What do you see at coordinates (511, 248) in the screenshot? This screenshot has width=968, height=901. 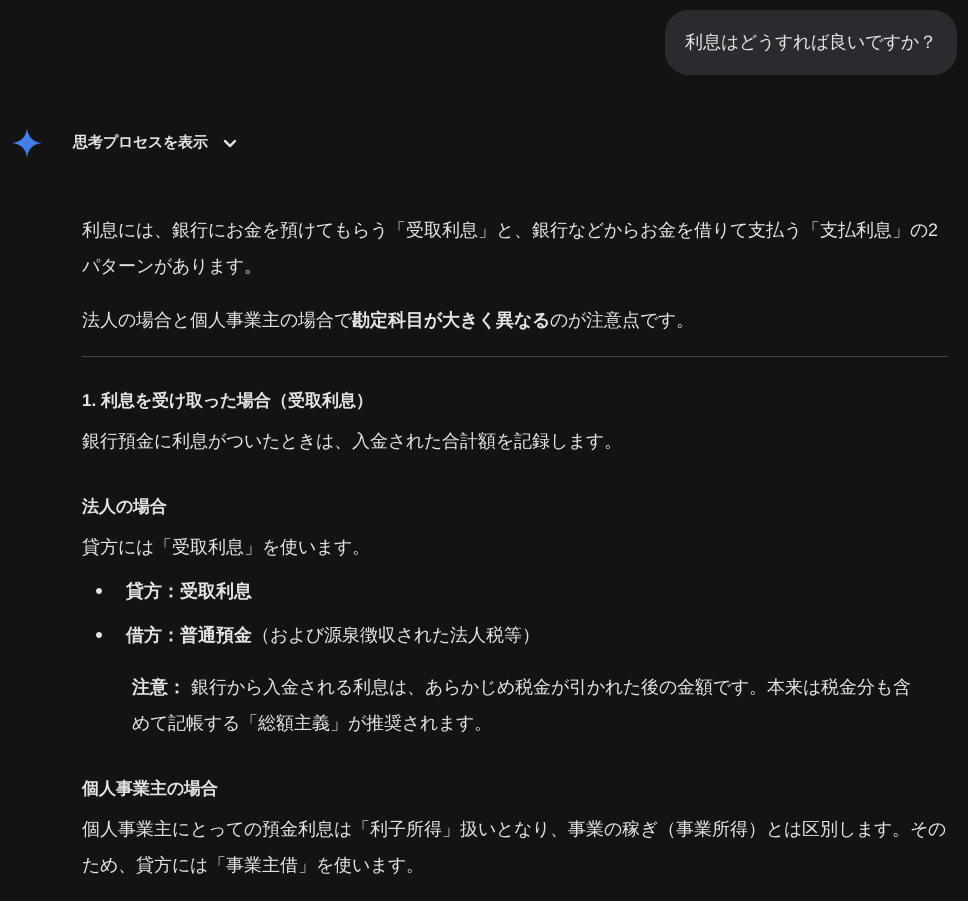 I see `paragraph: 利息には、銀行にお金を預けてもらう「受取利息」と、銀行などからお金を借りて支払う「支払利息」の2パターンがあります。` at bounding box center [511, 248].